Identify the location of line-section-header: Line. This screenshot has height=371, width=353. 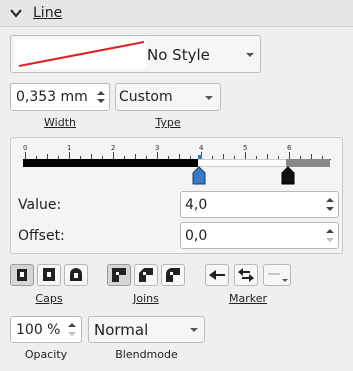
(176, 13).